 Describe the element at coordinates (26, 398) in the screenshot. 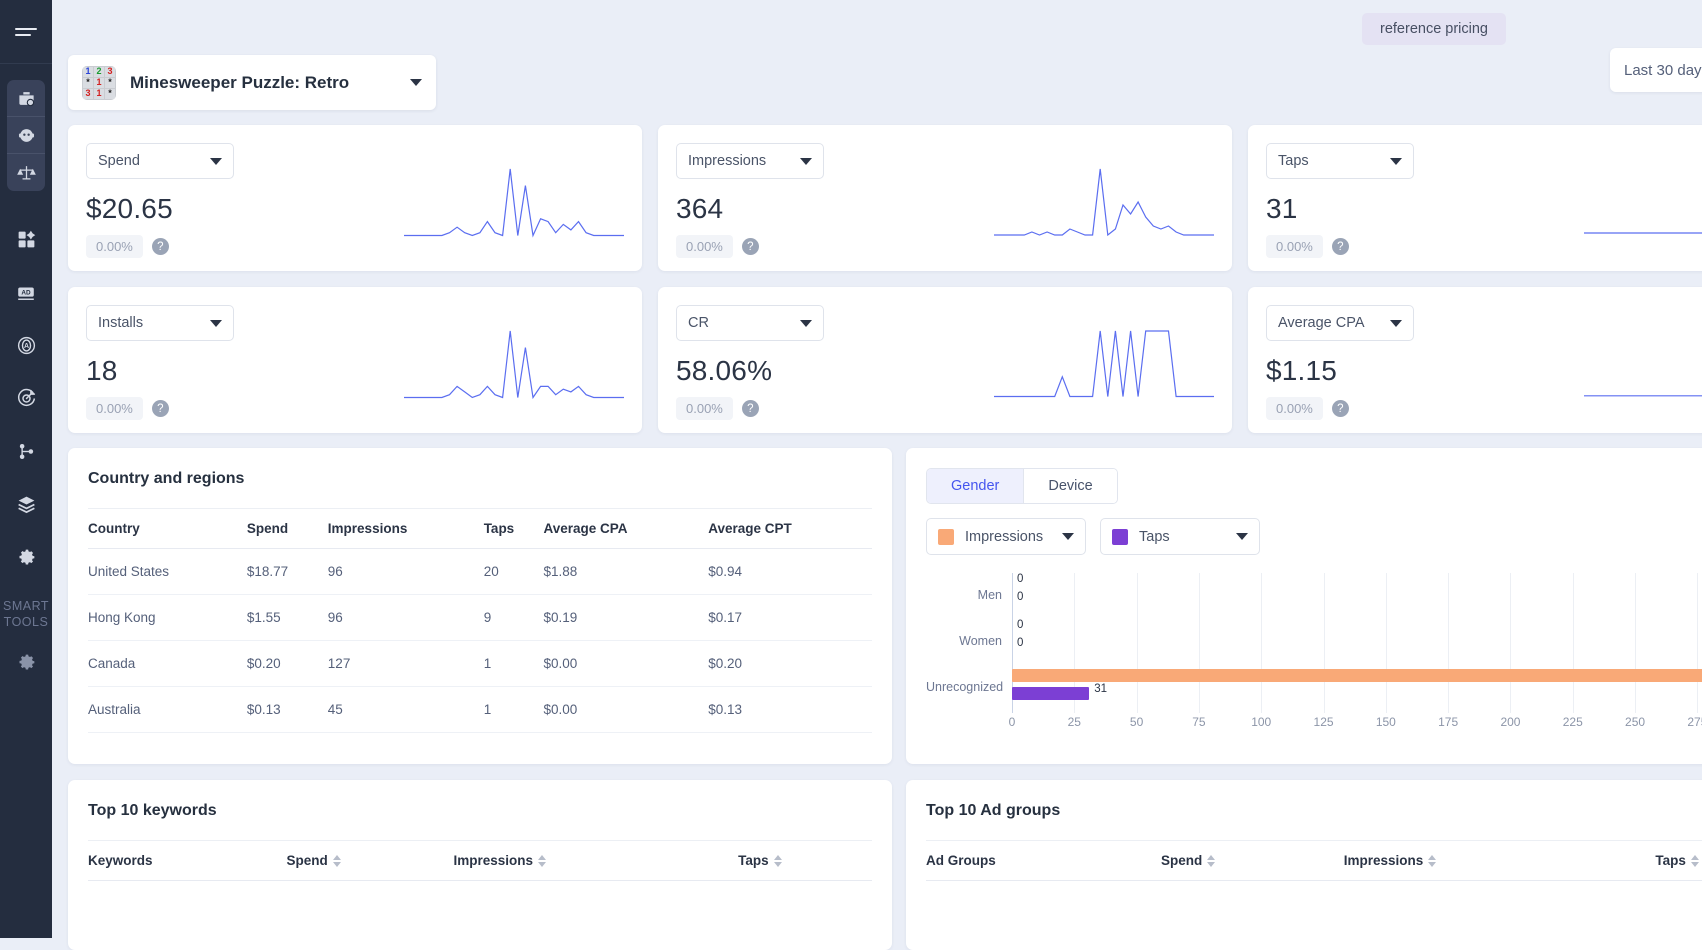

I see `sidebar-item-campaigns` at that location.